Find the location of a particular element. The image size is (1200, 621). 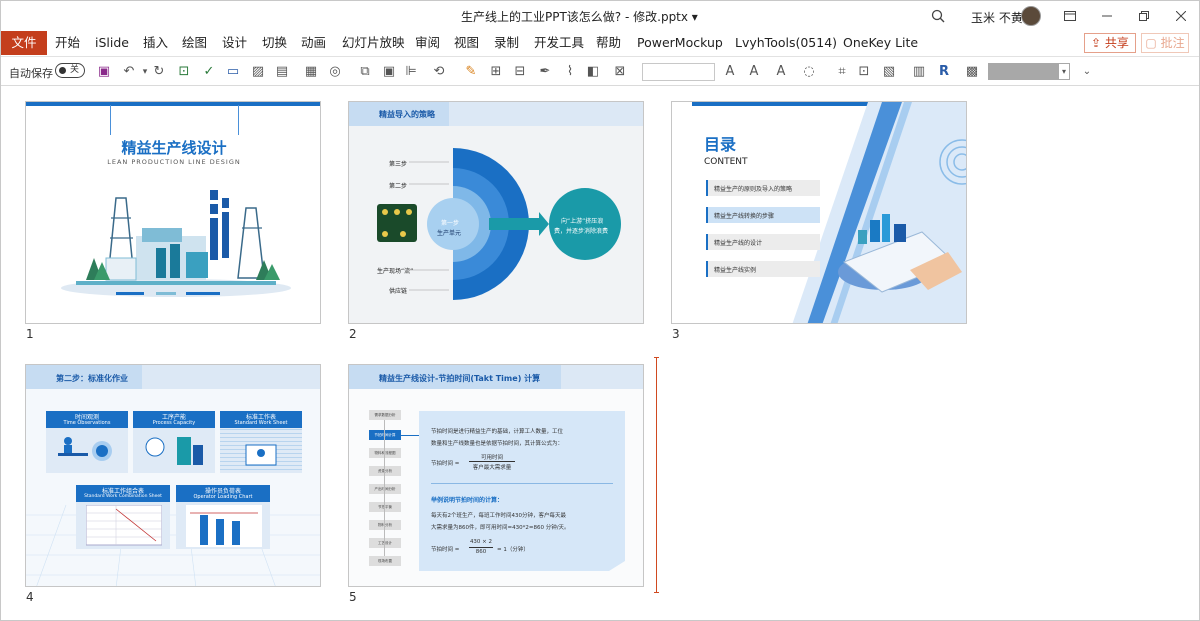

font-color-icon: A is located at coordinates (781, 72).